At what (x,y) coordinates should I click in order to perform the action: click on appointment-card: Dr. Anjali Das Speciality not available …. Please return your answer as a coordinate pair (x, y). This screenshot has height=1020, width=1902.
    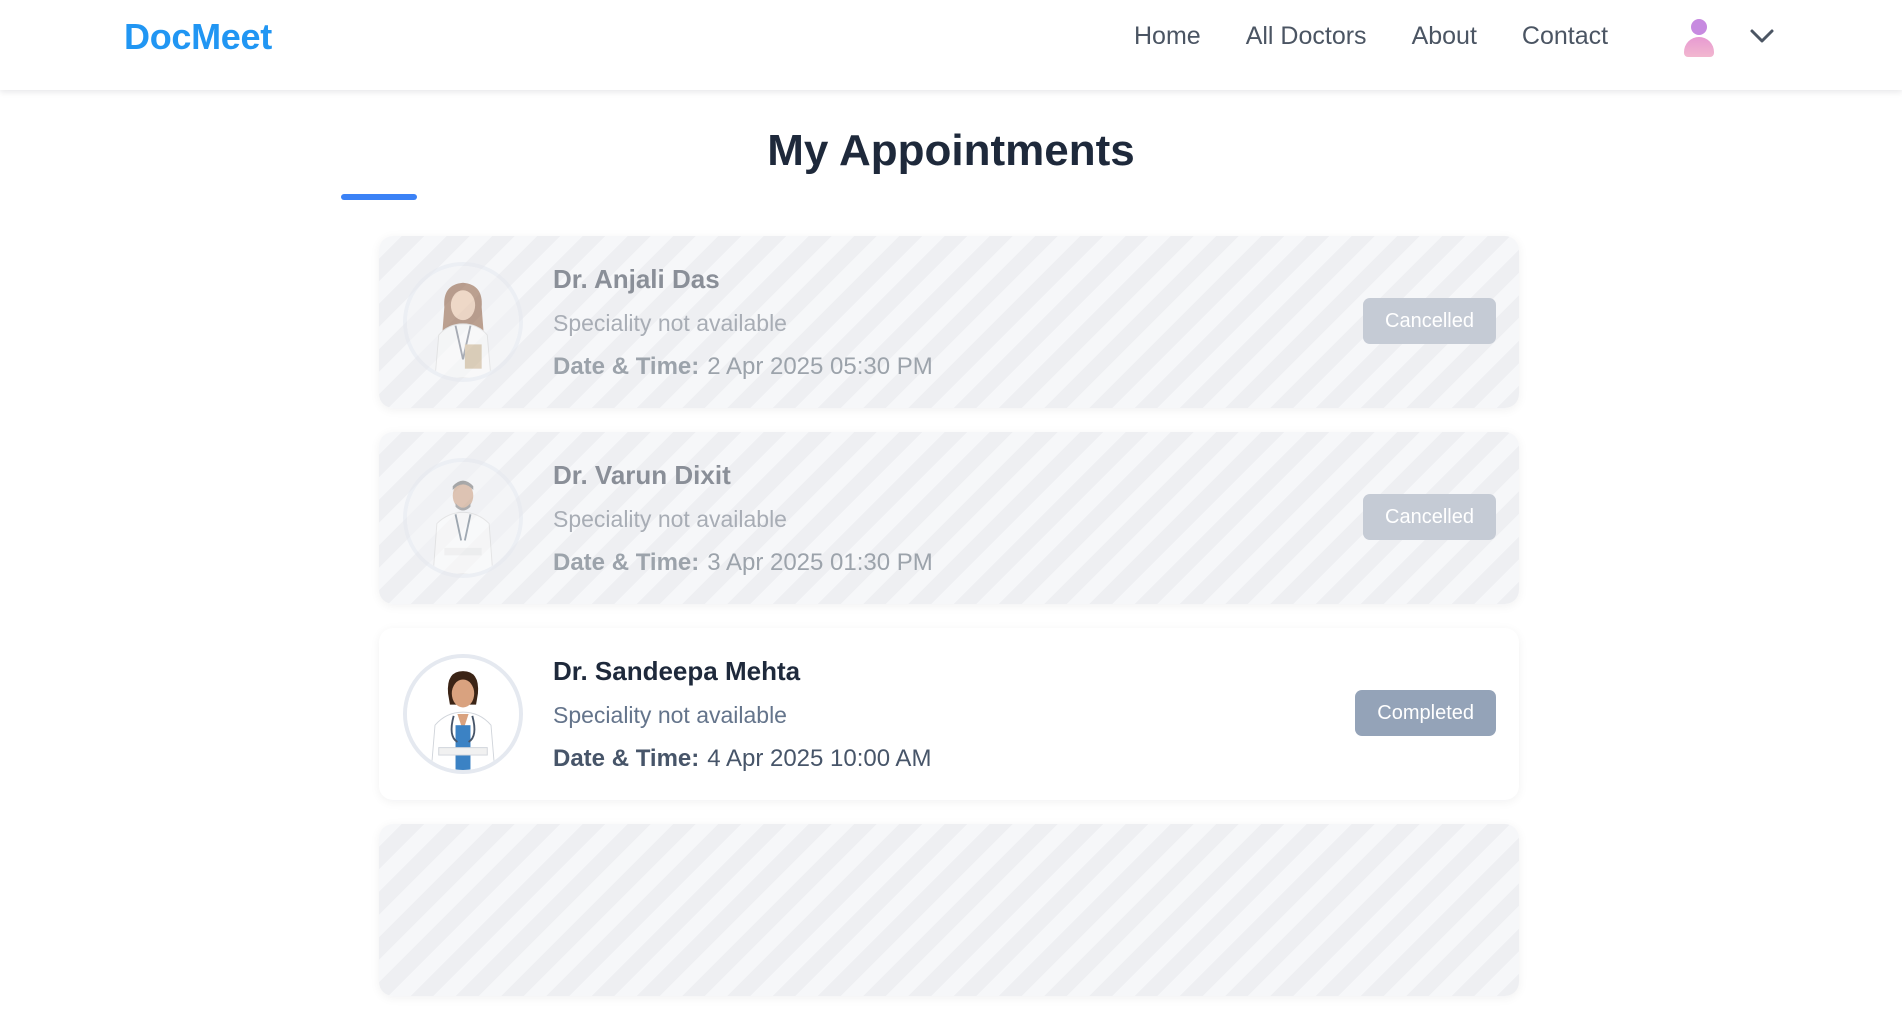
    Looking at the image, I should click on (949, 322).